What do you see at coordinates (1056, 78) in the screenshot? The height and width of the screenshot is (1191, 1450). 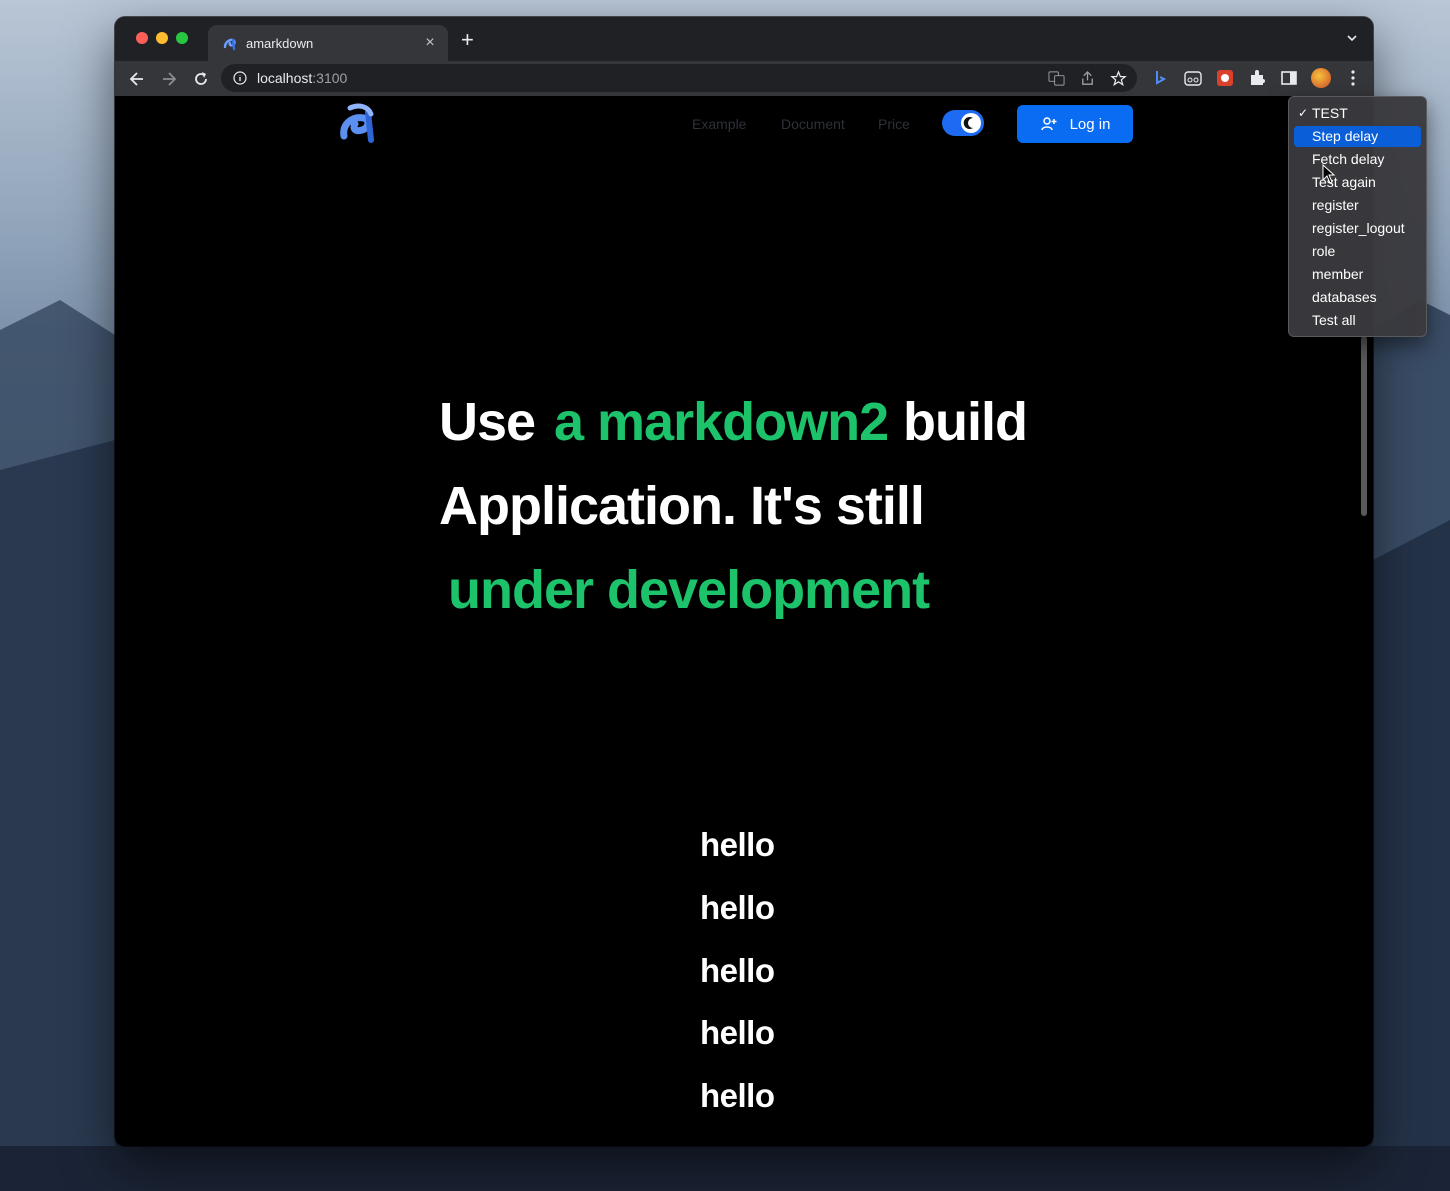 I see `translate-icon` at bounding box center [1056, 78].